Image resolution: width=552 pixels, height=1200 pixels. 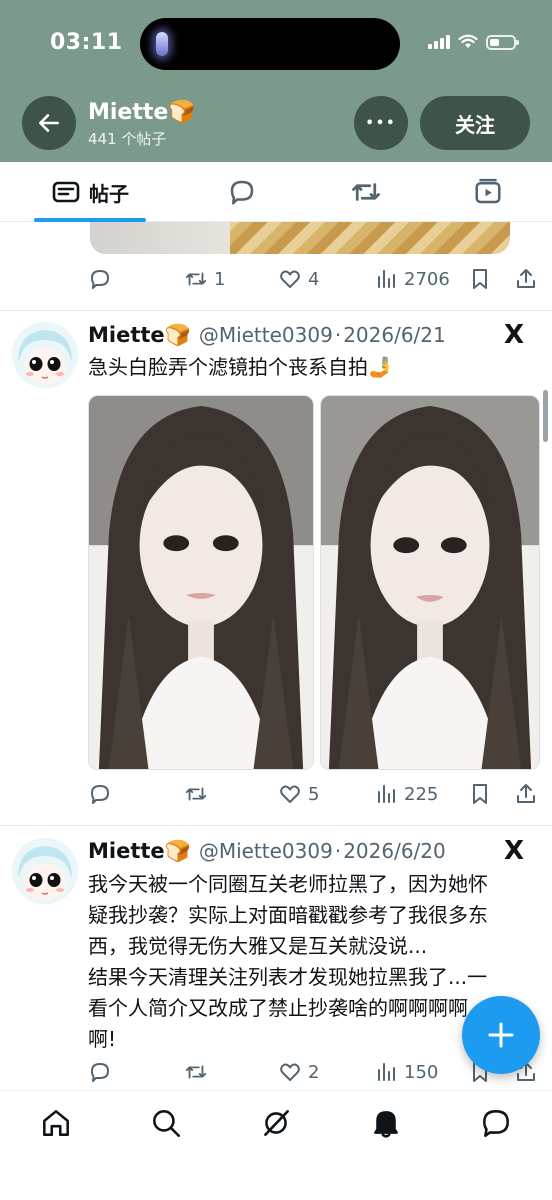 I want to click on nav-grok, so click(x=276, y=1123).